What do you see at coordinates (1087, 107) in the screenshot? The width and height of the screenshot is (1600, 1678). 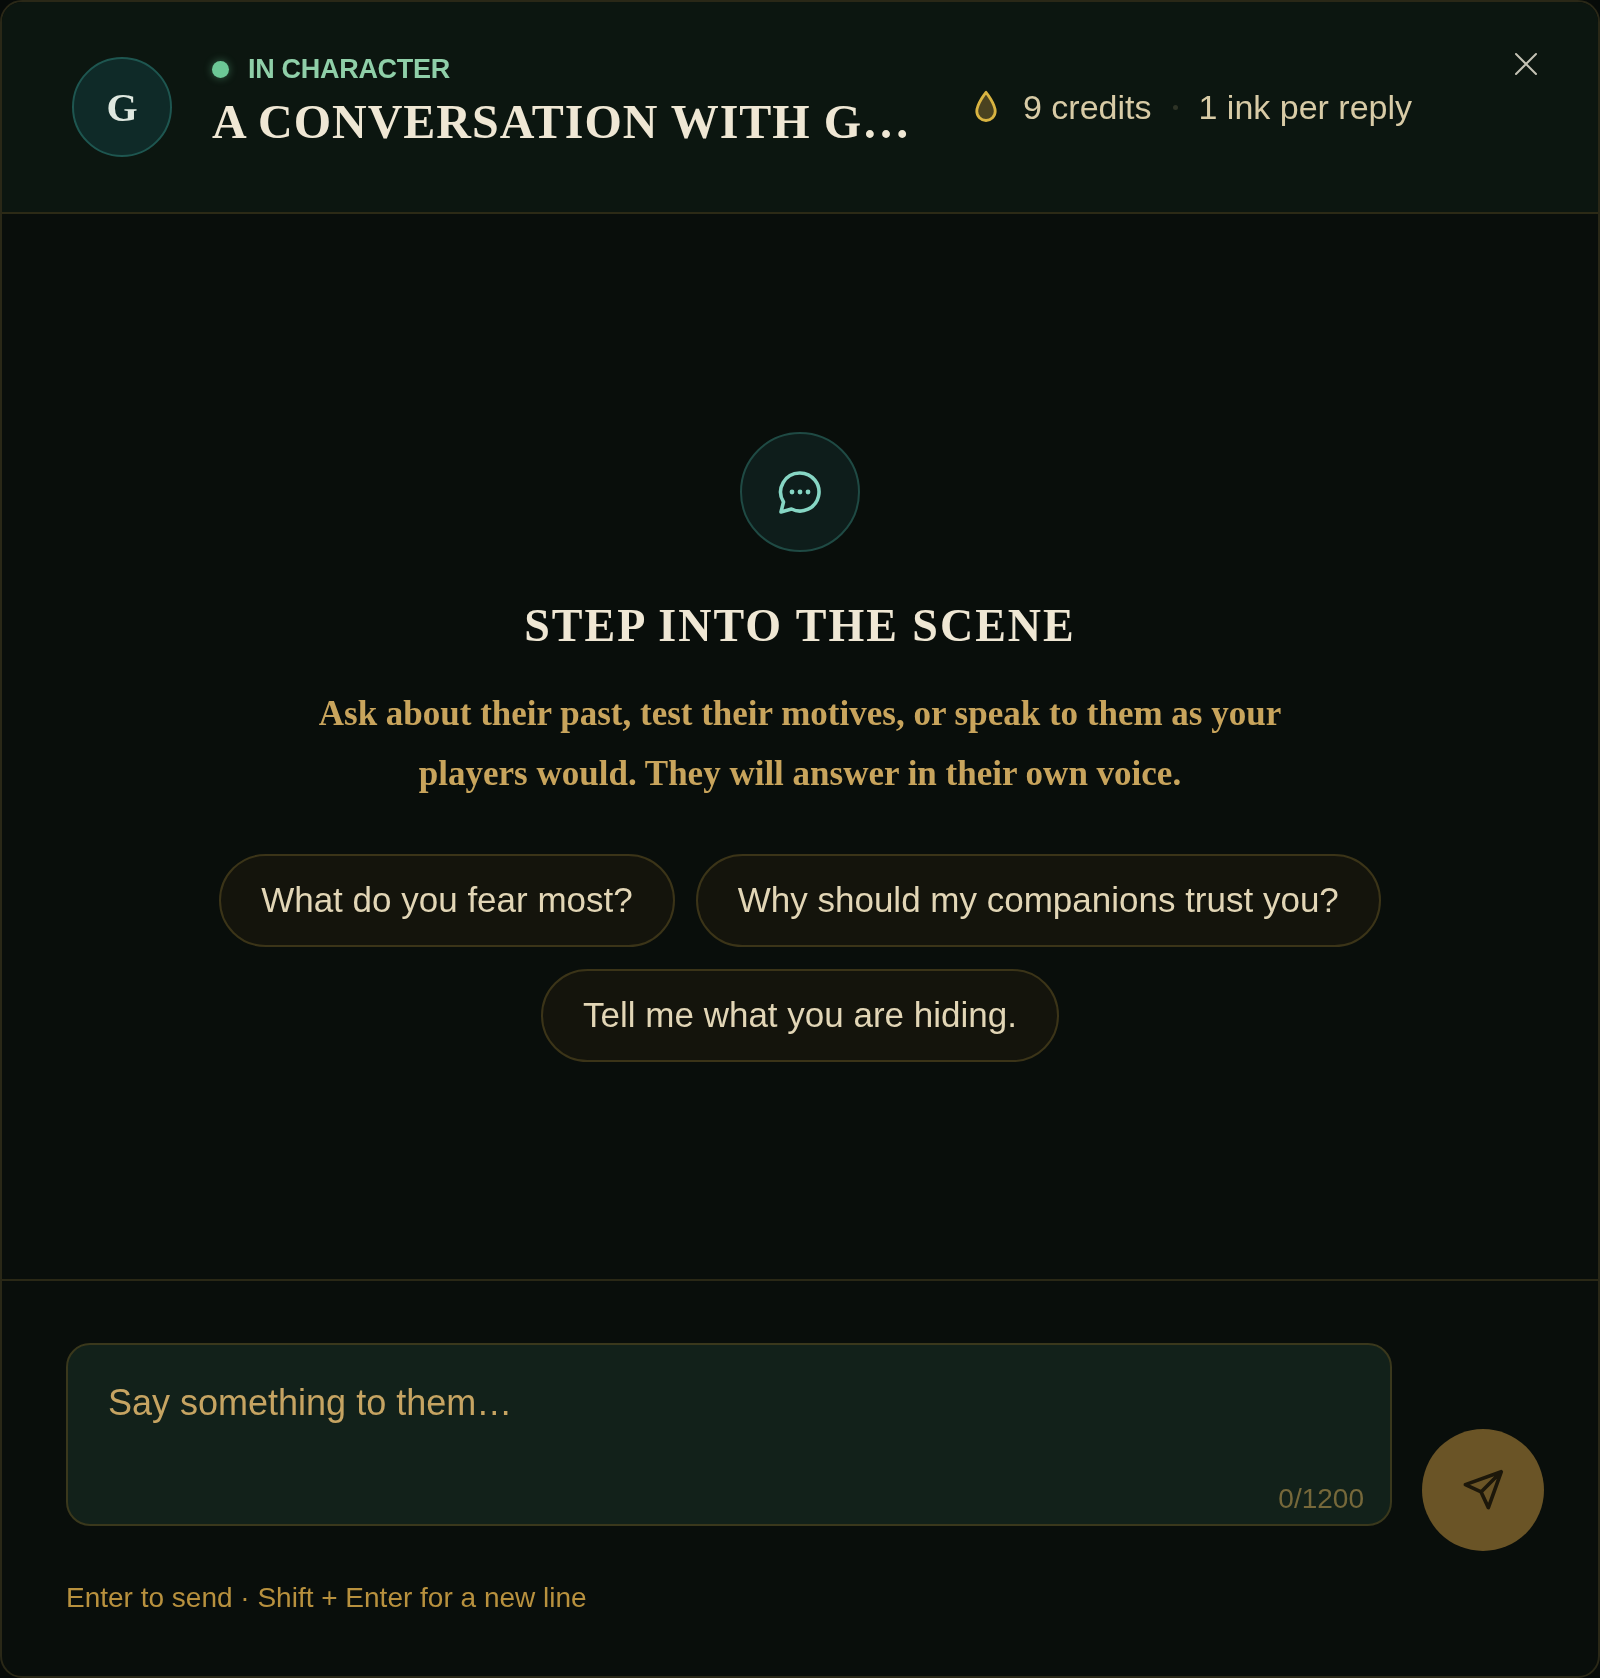 I see `credits-count: 9 credits` at bounding box center [1087, 107].